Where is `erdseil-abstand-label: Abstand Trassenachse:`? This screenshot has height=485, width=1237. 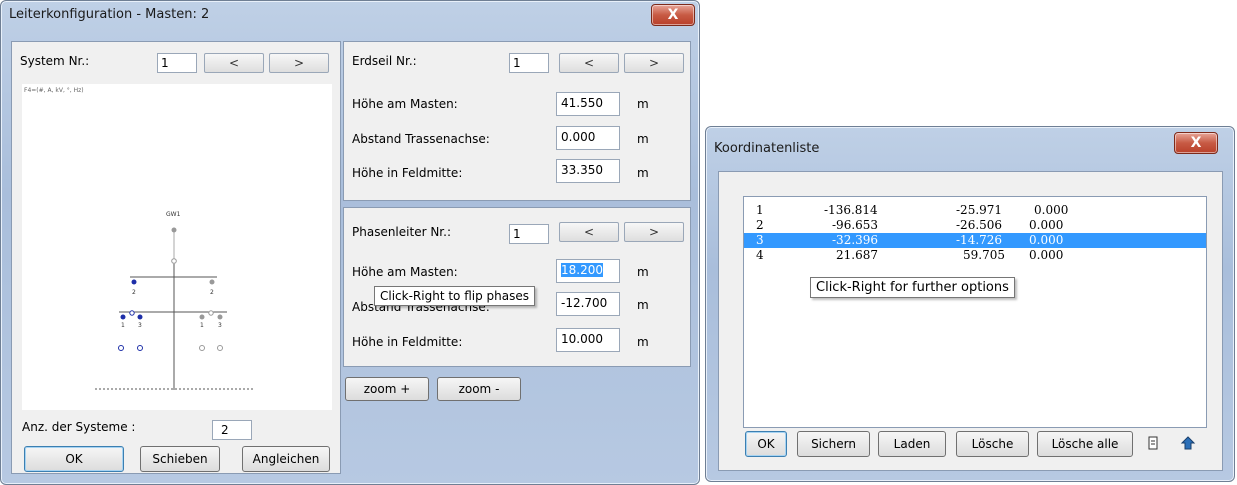
erdseil-abstand-label: Abstand Trassenachse: is located at coordinates (421, 139).